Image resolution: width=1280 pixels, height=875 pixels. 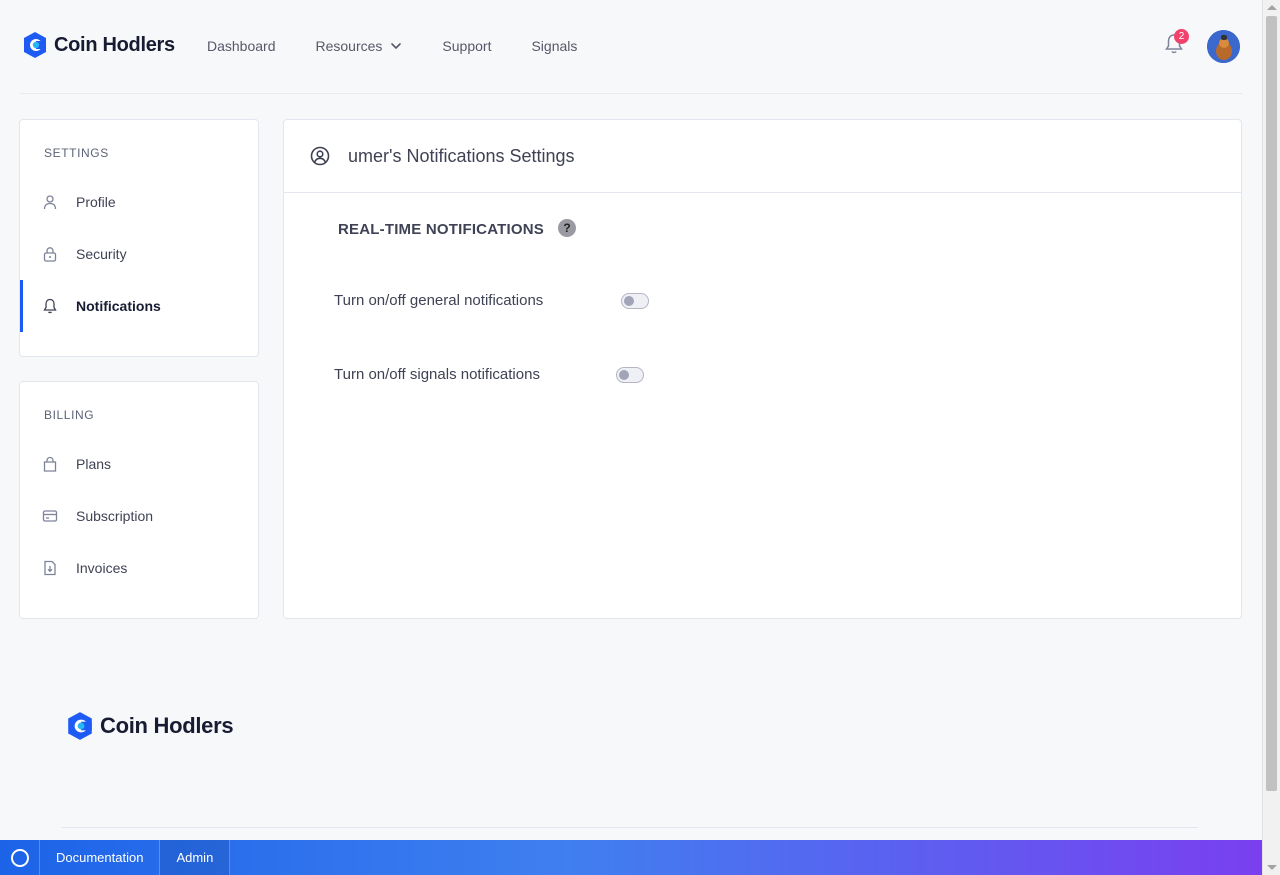 I want to click on brand-logo: Coin Hodlers, so click(x=98, y=45).